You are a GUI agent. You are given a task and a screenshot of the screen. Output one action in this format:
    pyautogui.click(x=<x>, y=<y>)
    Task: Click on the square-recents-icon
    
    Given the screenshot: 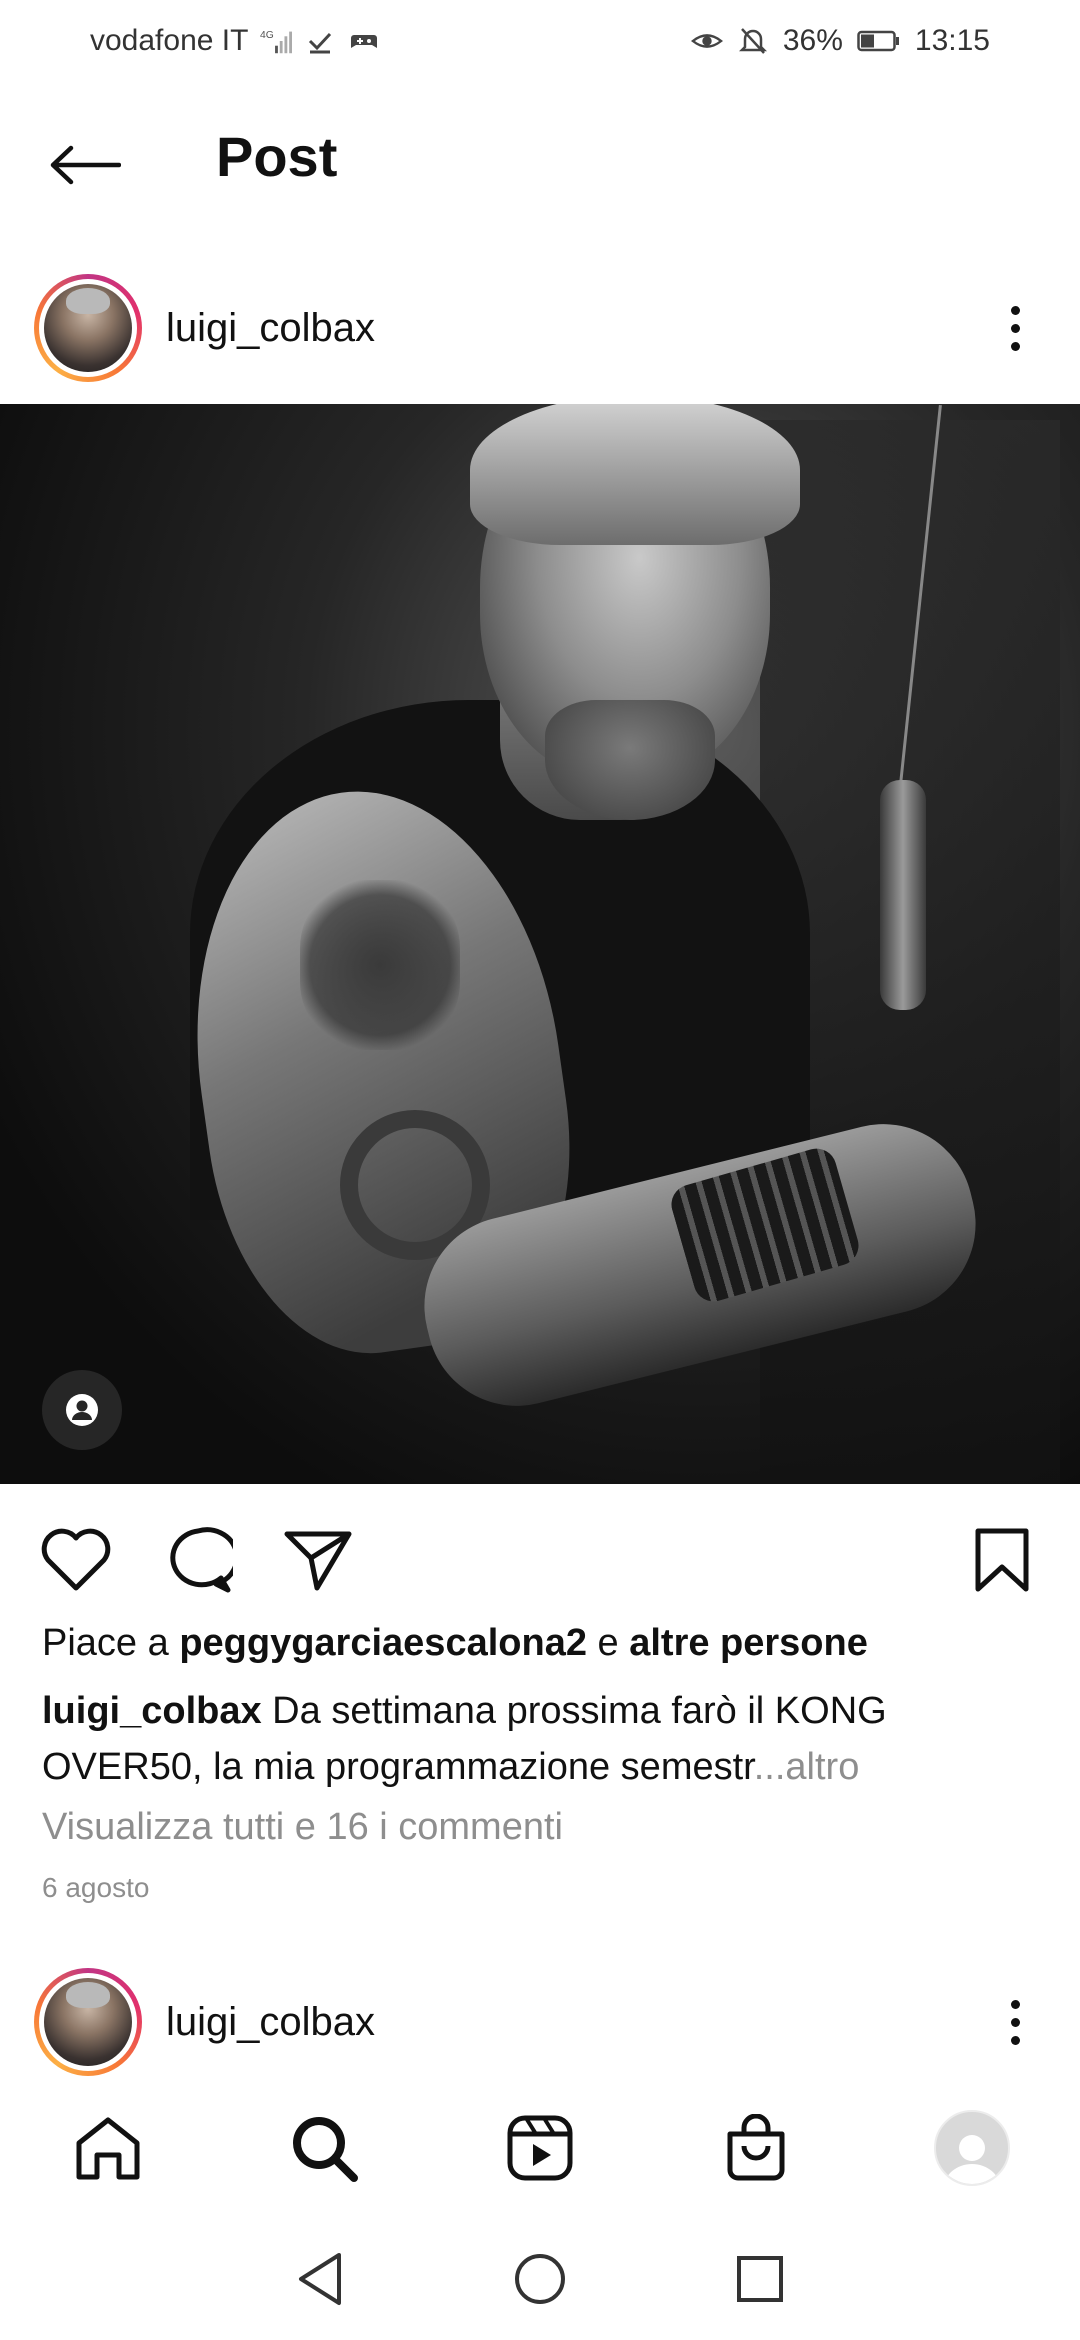 What is the action you would take?
    pyautogui.click(x=760, y=2279)
    